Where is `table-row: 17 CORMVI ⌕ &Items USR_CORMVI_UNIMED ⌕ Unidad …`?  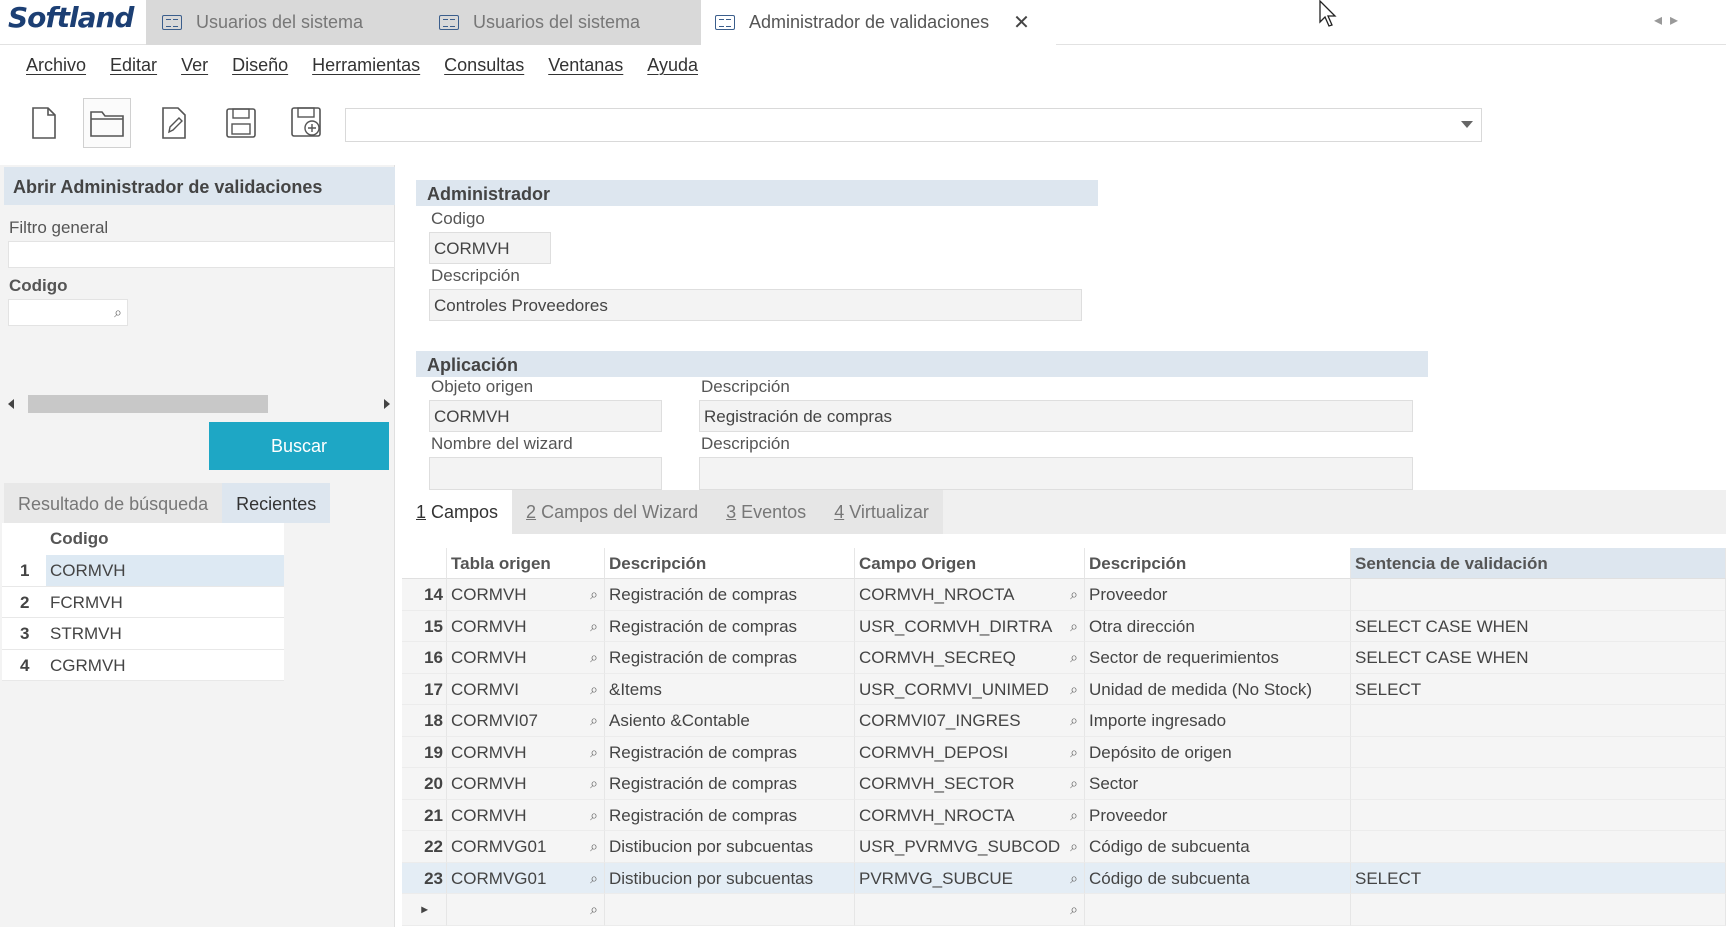
table-row: 17 CORMVI ⌕ &Items USR_CORMVI_UNIMED ⌕ Unidad … is located at coordinates (1064, 689).